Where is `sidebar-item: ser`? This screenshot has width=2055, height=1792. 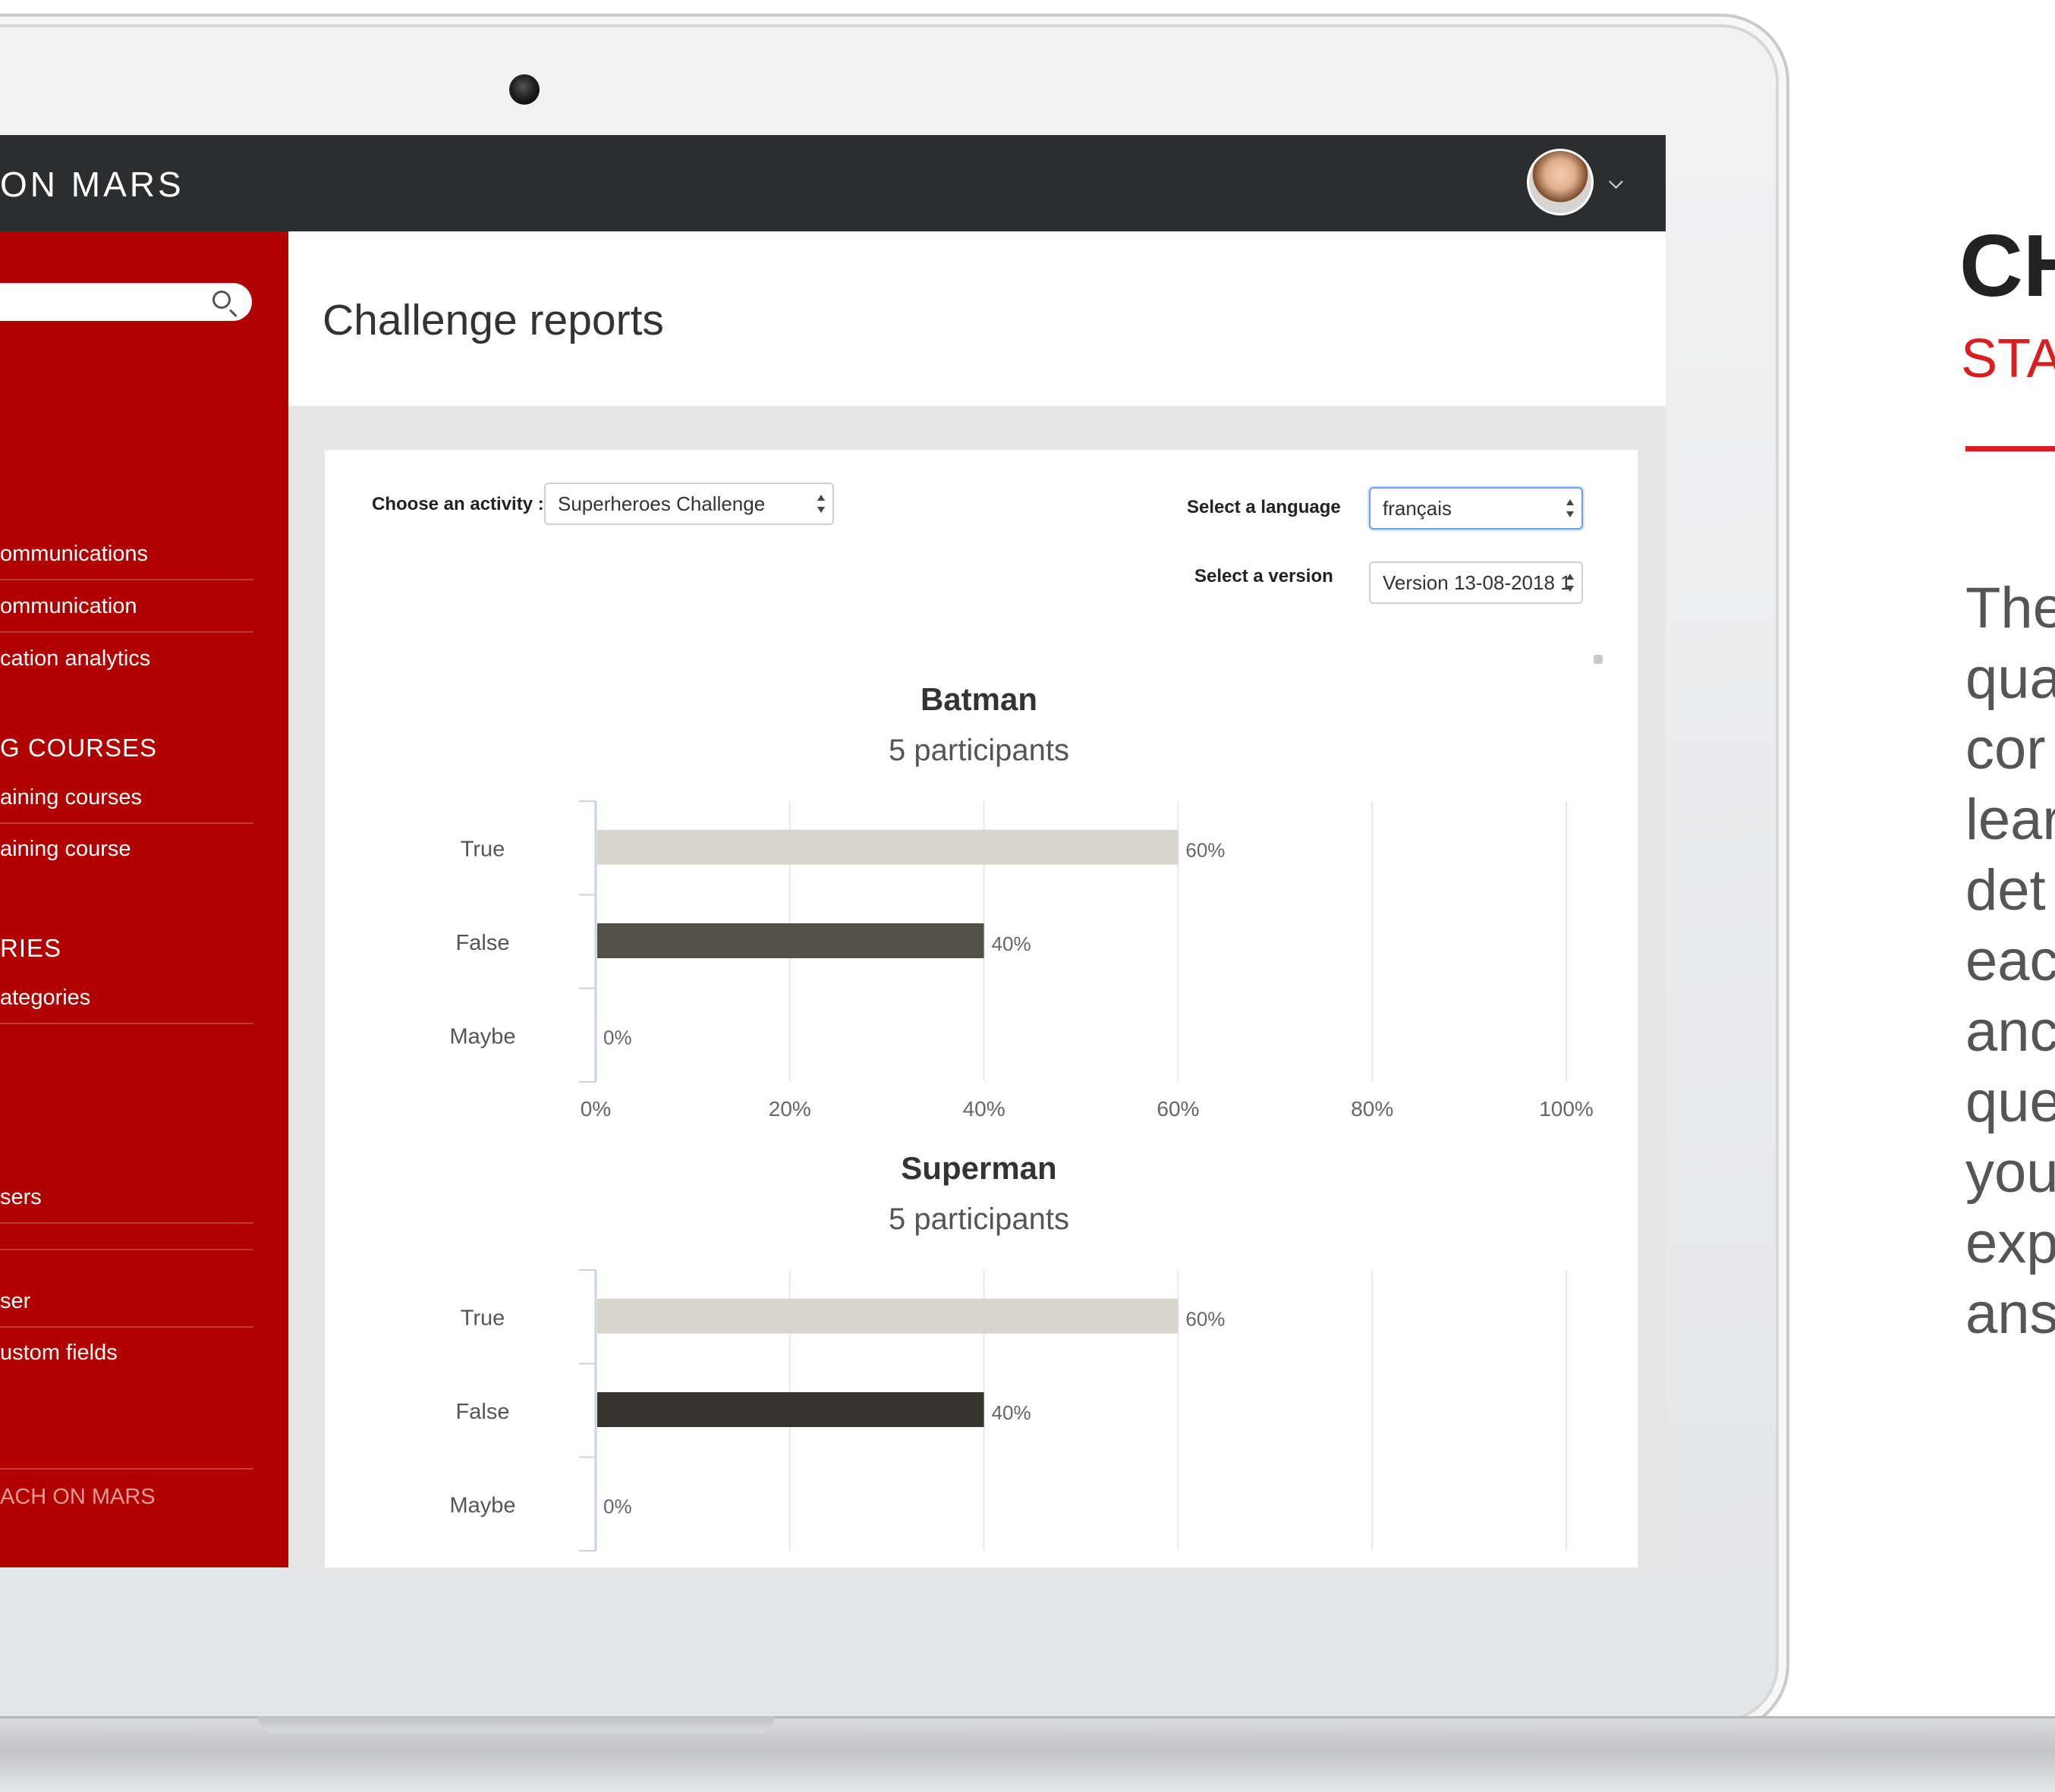 sidebar-item: ser is located at coordinates (126, 1308).